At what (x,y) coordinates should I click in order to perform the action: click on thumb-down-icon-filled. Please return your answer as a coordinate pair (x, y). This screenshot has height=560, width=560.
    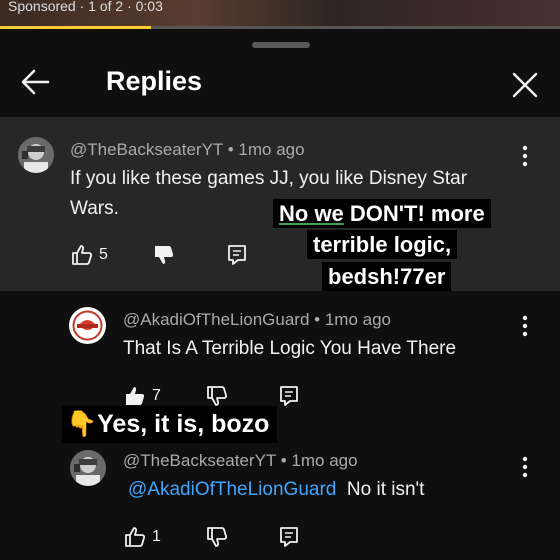
    Looking at the image, I should click on (164, 255).